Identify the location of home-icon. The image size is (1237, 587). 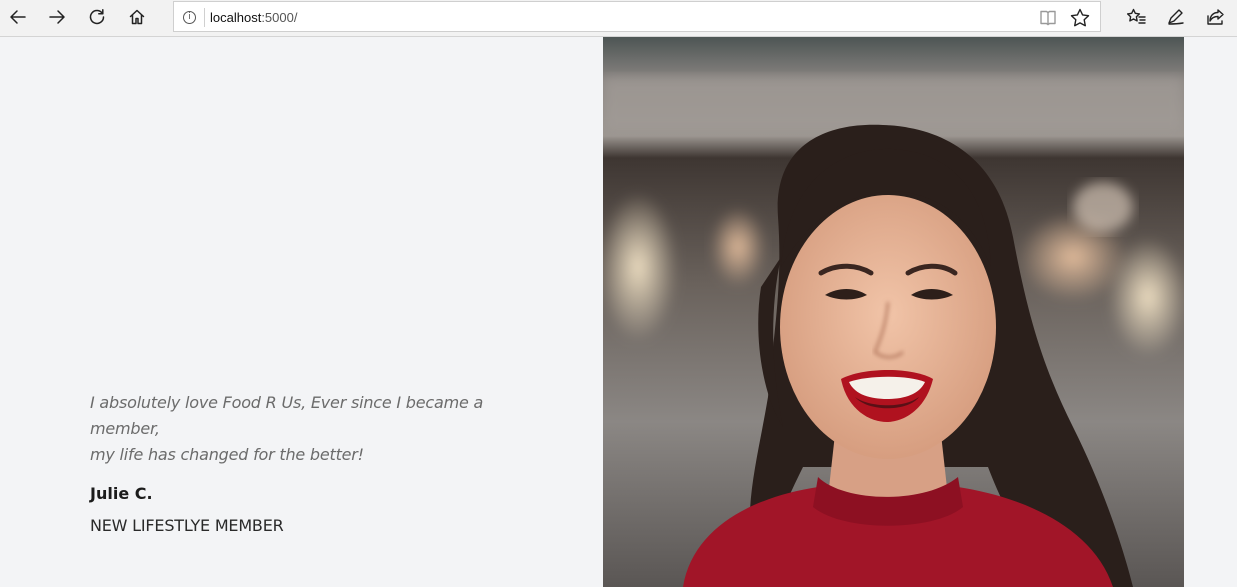
(137, 17).